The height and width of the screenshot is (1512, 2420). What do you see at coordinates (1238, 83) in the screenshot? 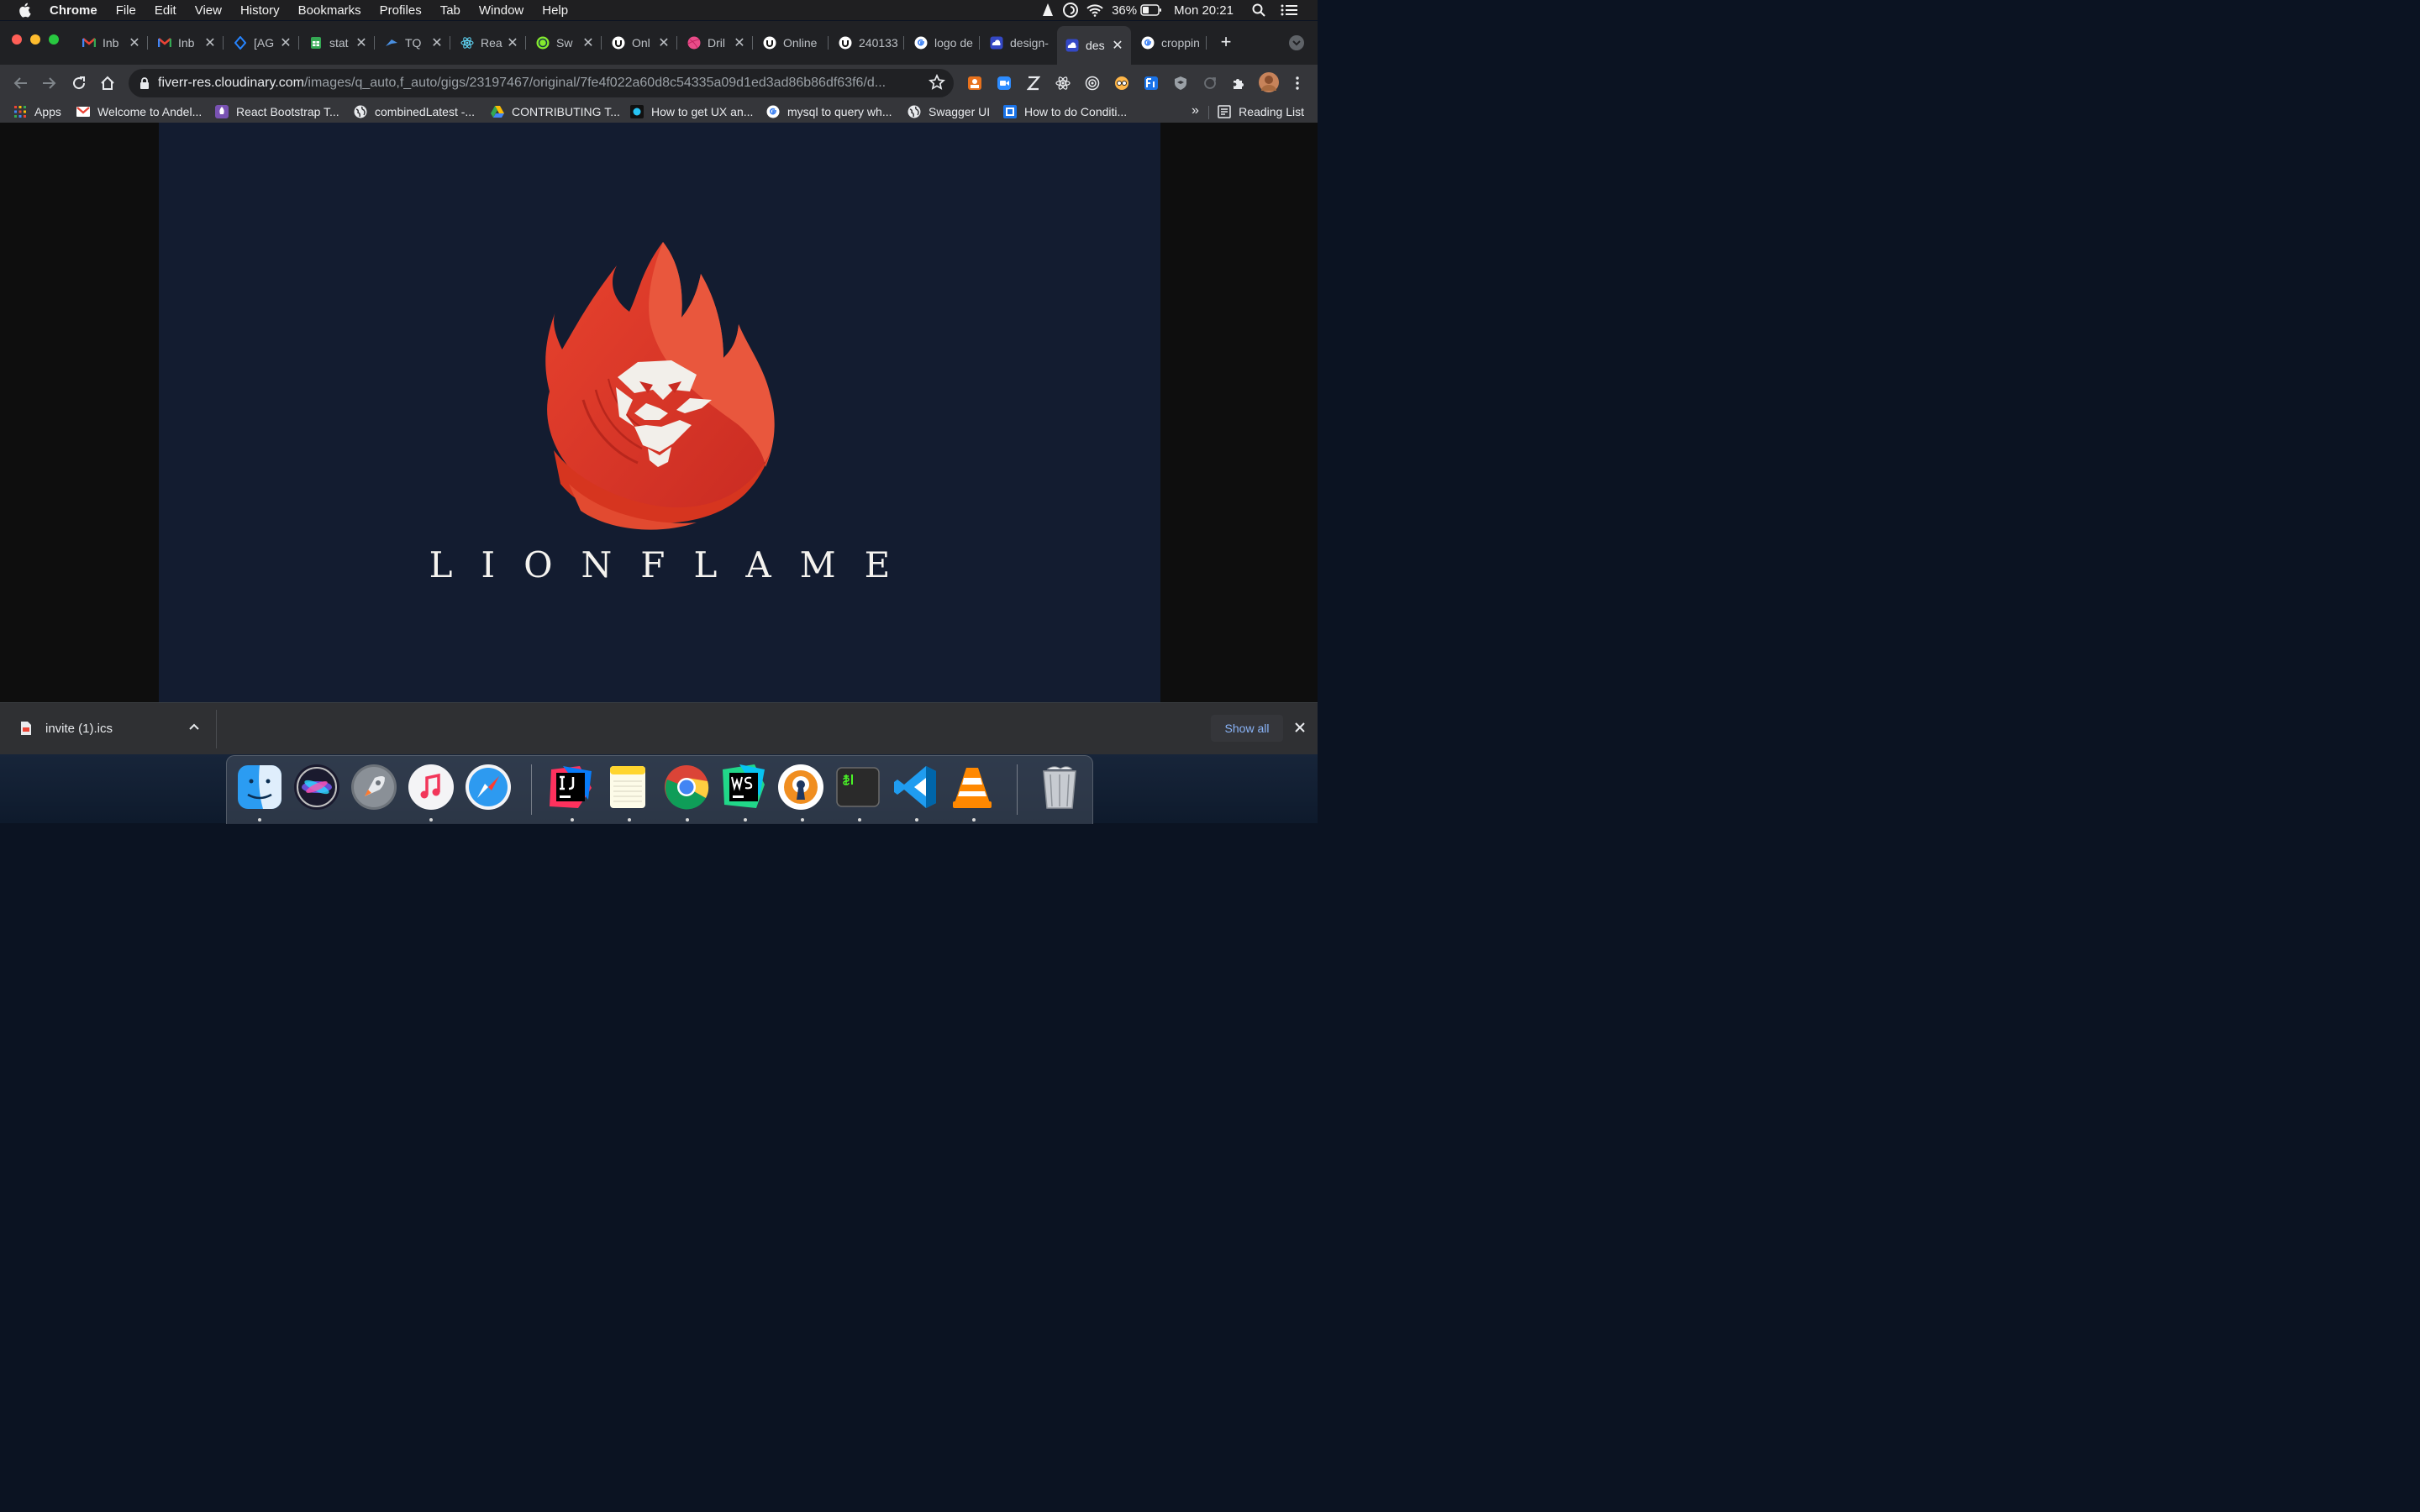
I see `puzzle-extensions-icon` at bounding box center [1238, 83].